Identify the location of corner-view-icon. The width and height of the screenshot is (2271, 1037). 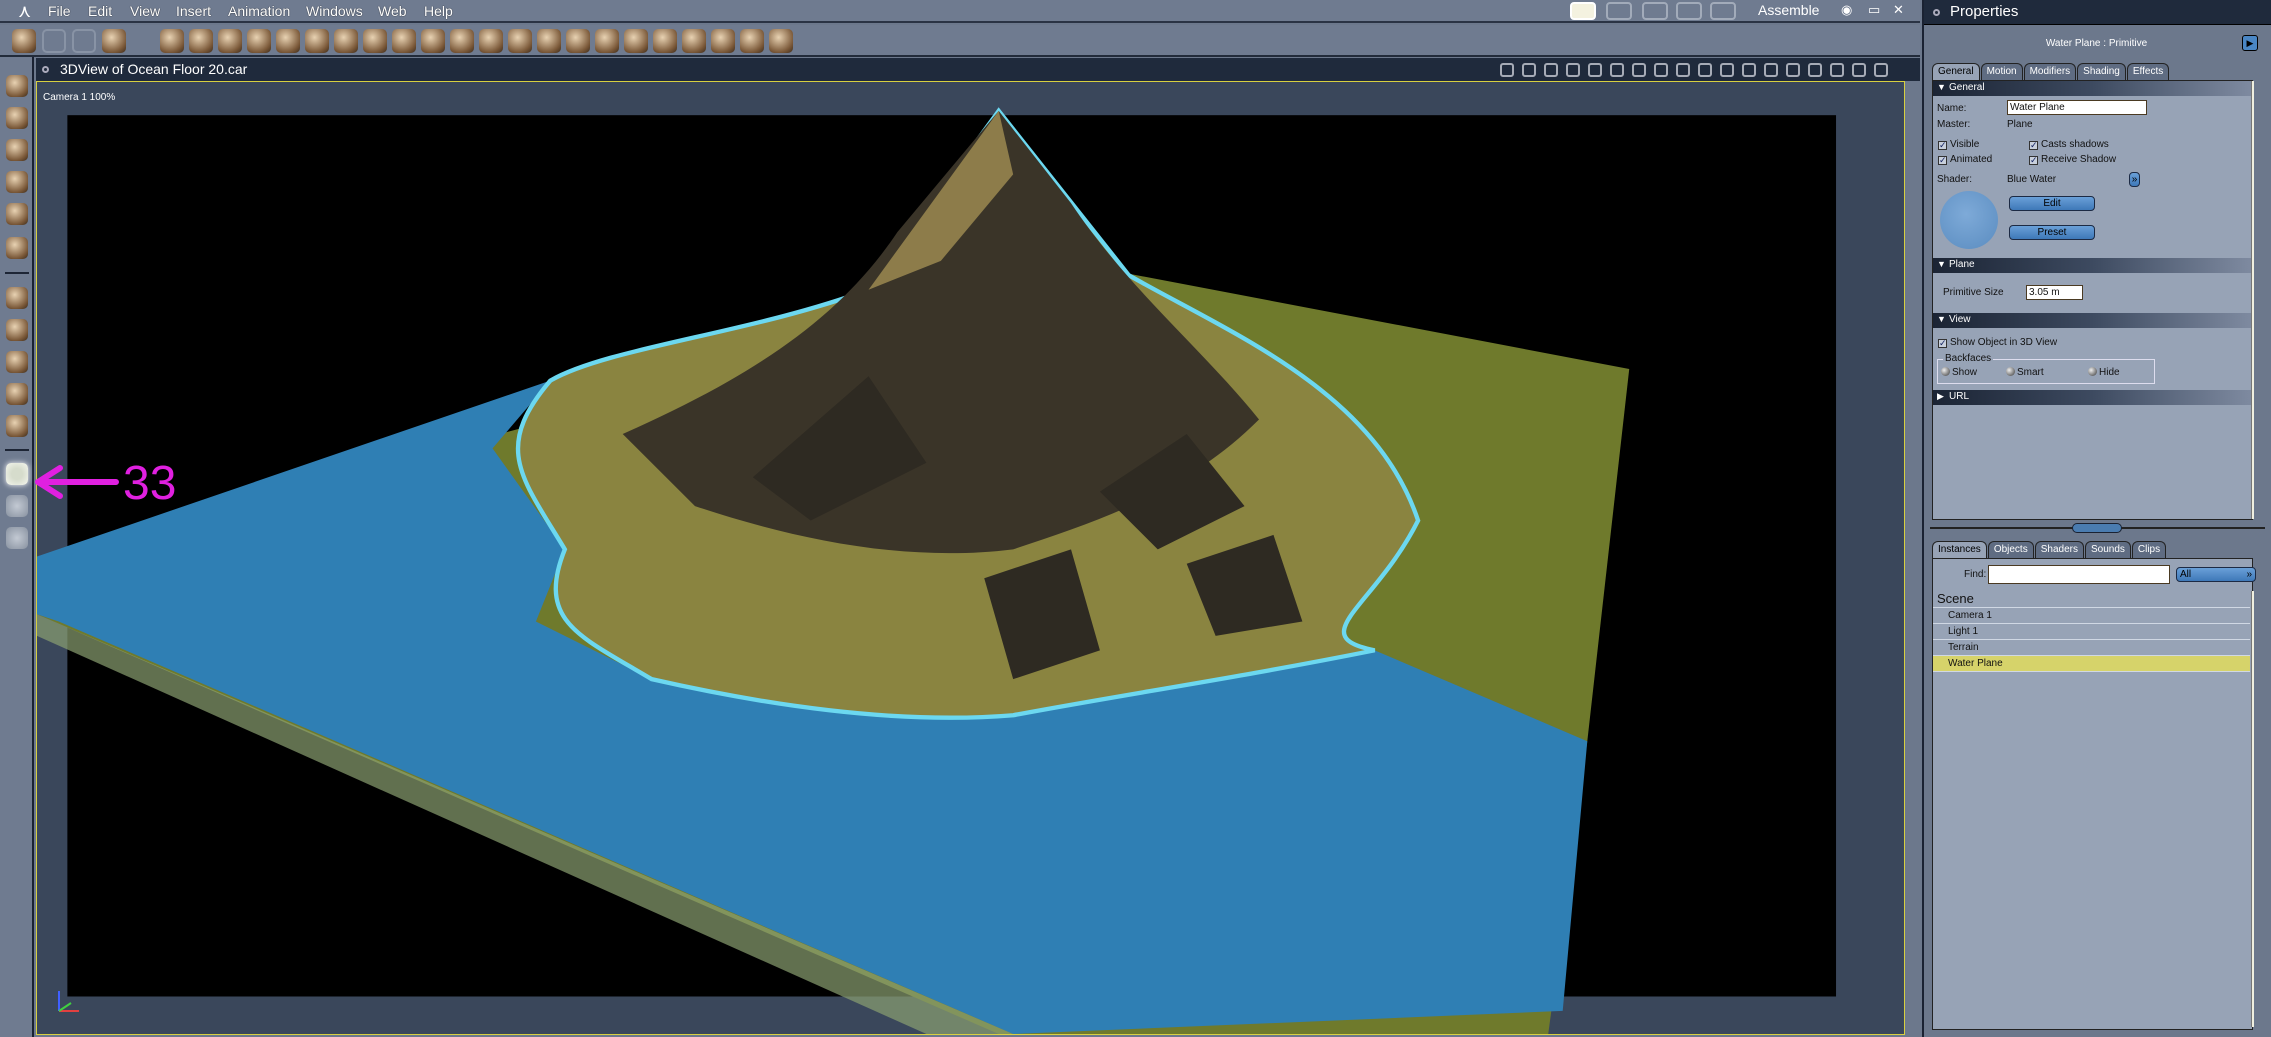
(1683, 70).